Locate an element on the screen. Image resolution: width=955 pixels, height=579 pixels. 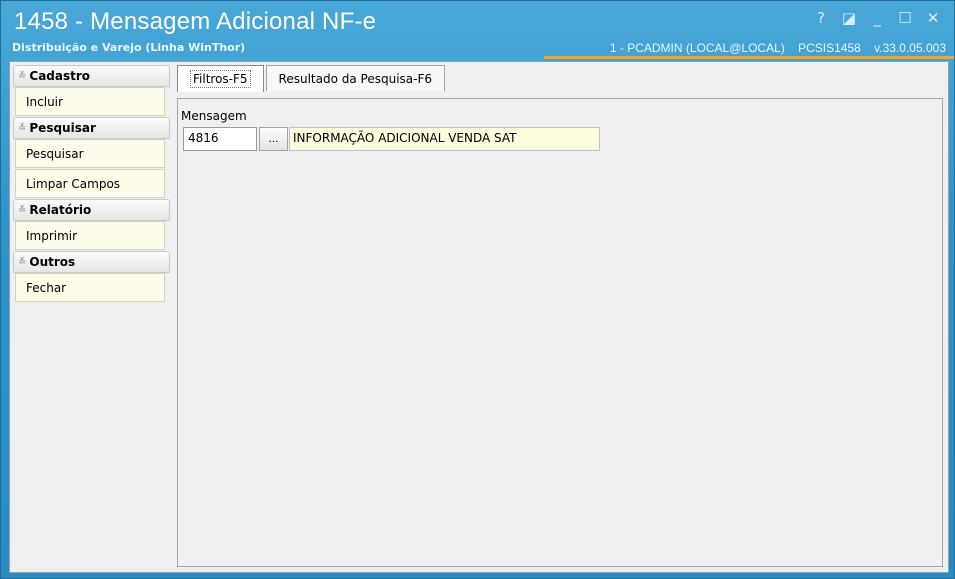
tab-label: Resultado da Pesquisa-F6 is located at coordinates (355, 78).